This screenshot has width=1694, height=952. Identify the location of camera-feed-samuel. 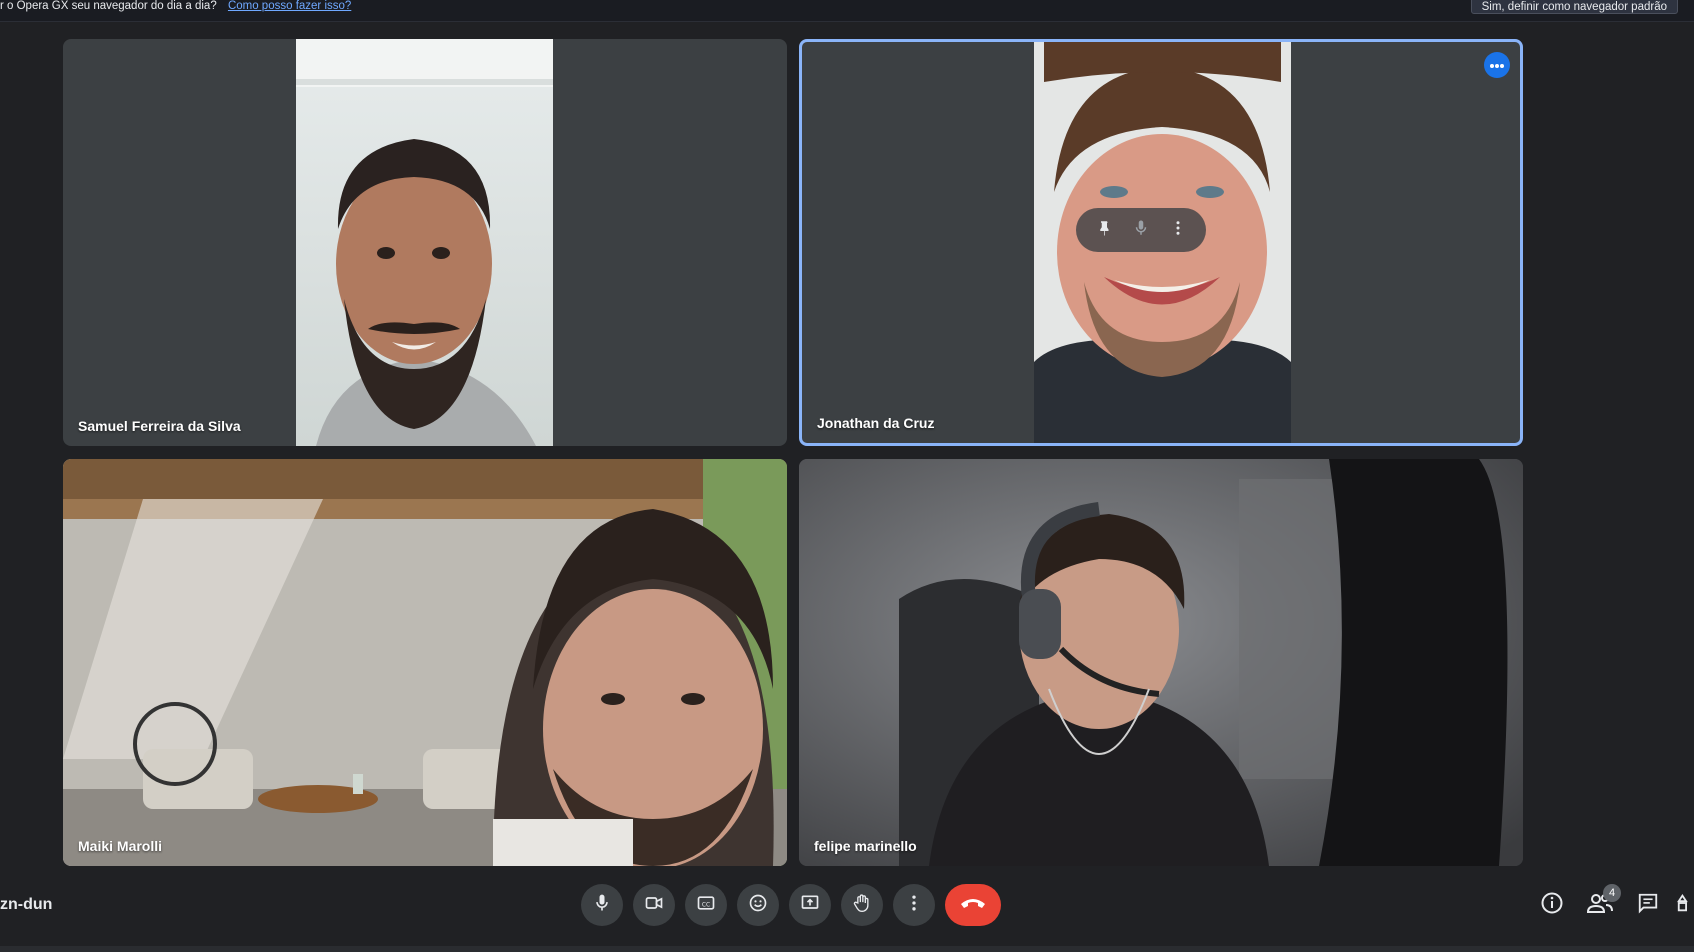
(424, 242).